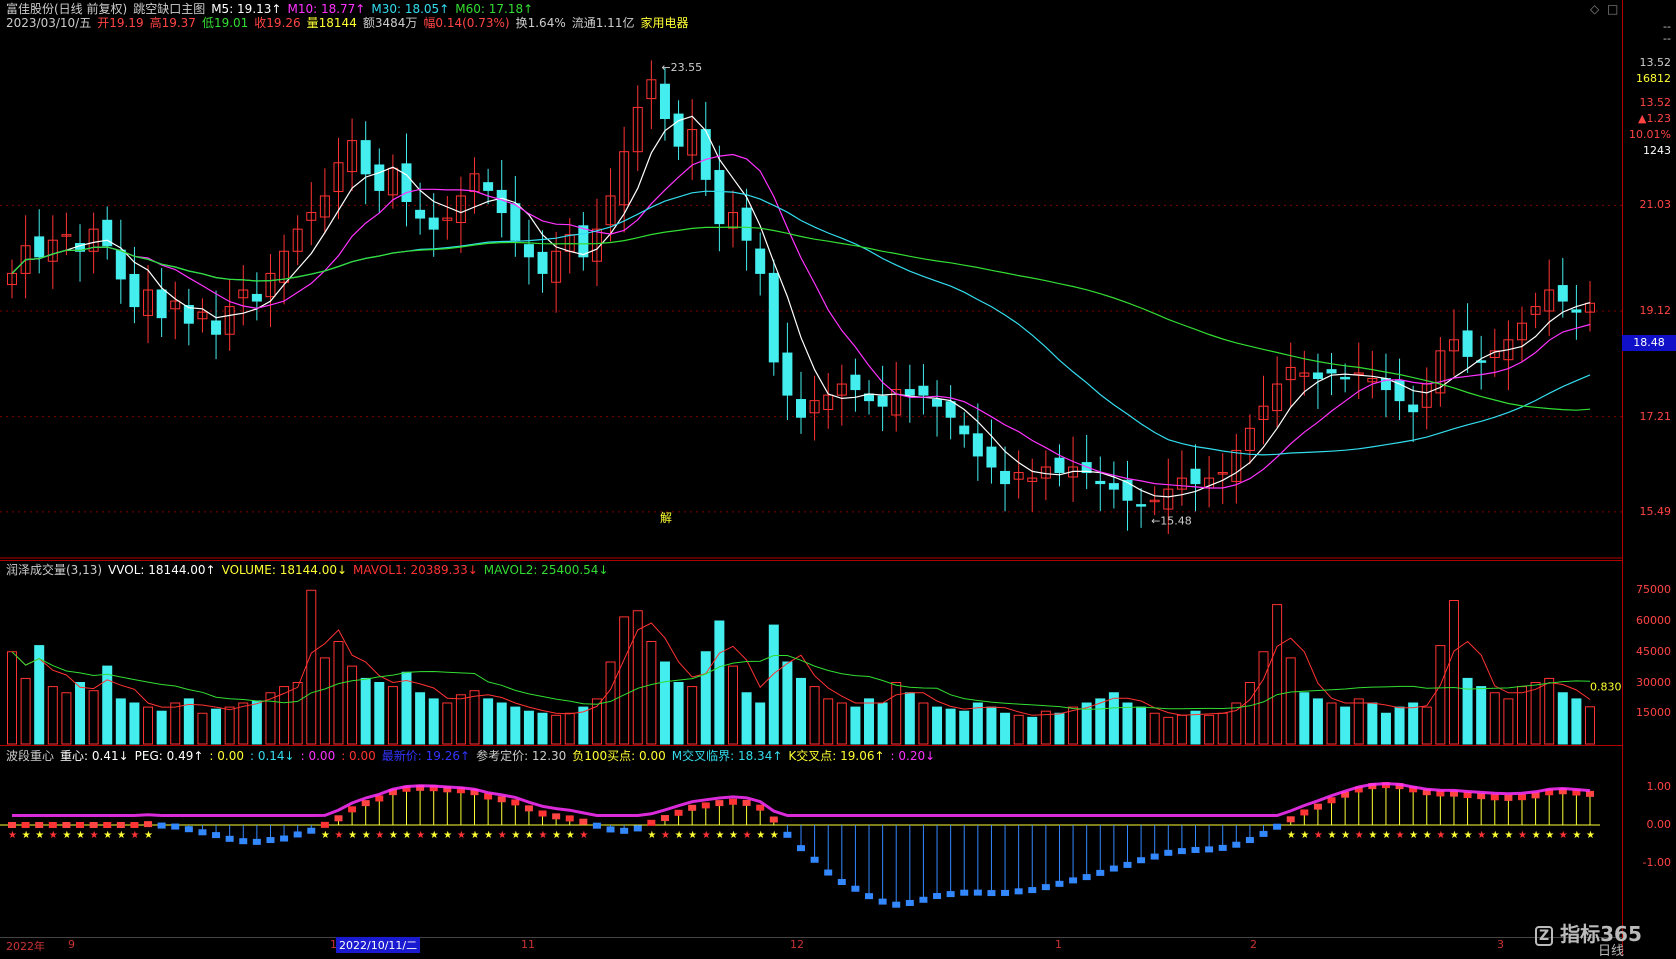 The image size is (1676, 959). I want to click on brand-logo: Z 指标365, so click(1588, 932).